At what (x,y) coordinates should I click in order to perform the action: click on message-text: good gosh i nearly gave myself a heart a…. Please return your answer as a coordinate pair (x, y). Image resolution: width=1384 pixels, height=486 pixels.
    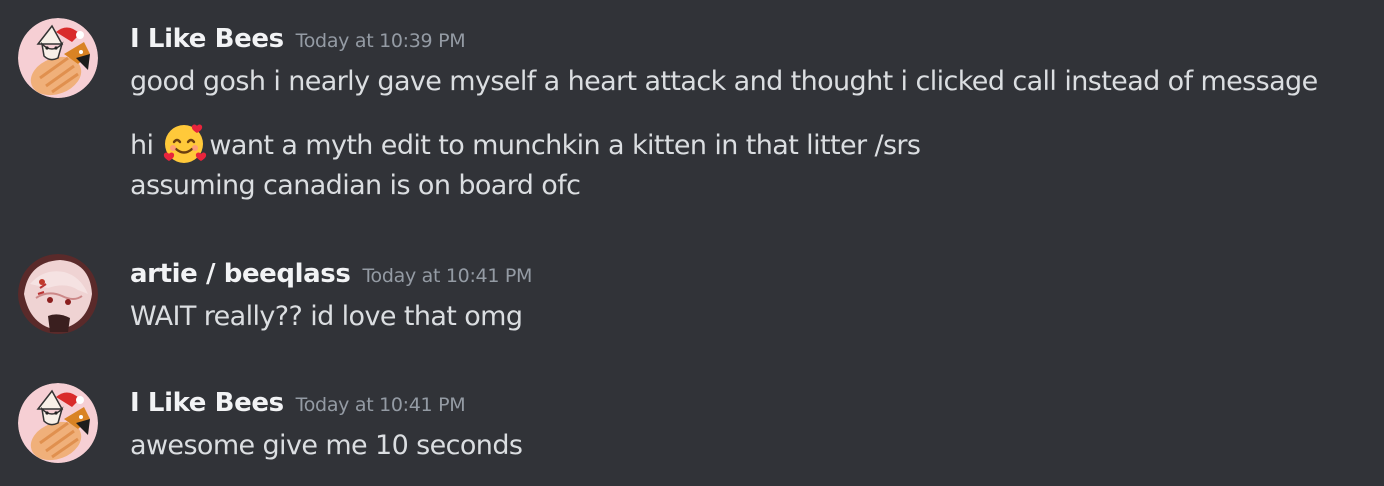
    Looking at the image, I should click on (724, 81).